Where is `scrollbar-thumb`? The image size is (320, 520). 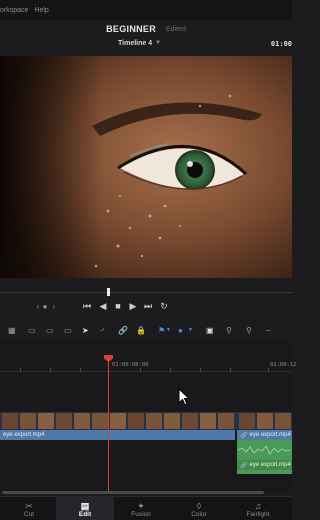
scrollbar-thumb is located at coordinates (133, 492).